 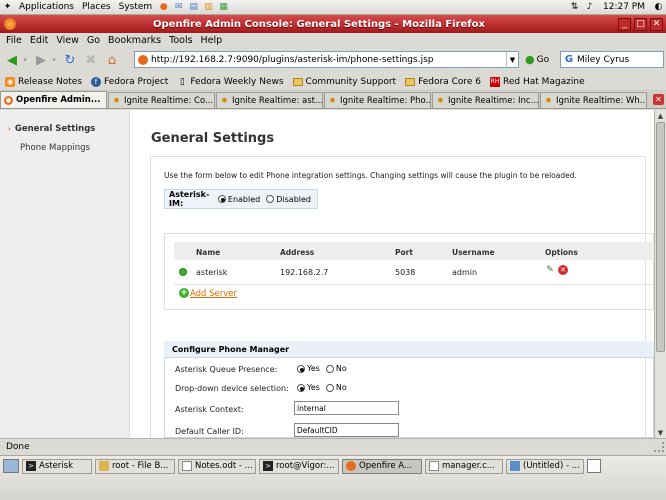 I want to click on applications-menu: Applications, so click(x=46, y=7).